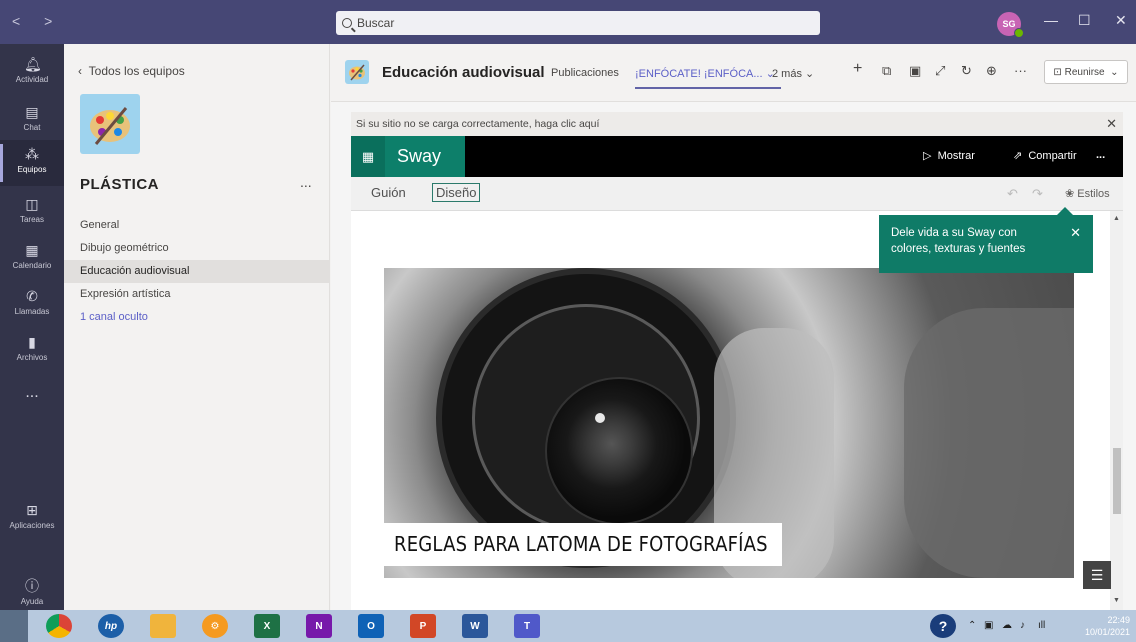 This screenshot has width=1136, height=642. What do you see at coordinates (1111, 72) in the screenshot?
I see `chevron-down-icon: ⌄` at bounding box center [1111, 72].